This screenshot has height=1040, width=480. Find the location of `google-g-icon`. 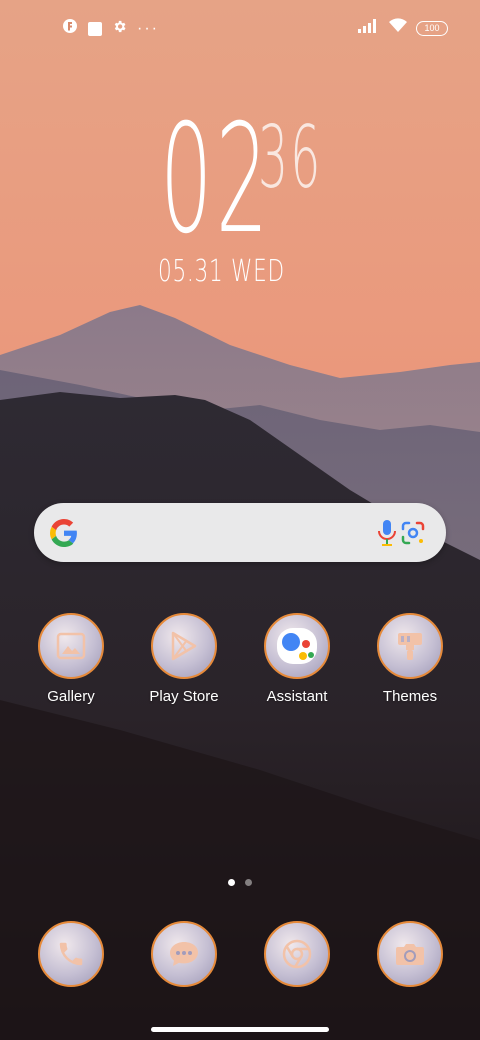

google-g-icon is located at coordinates (64, 535).